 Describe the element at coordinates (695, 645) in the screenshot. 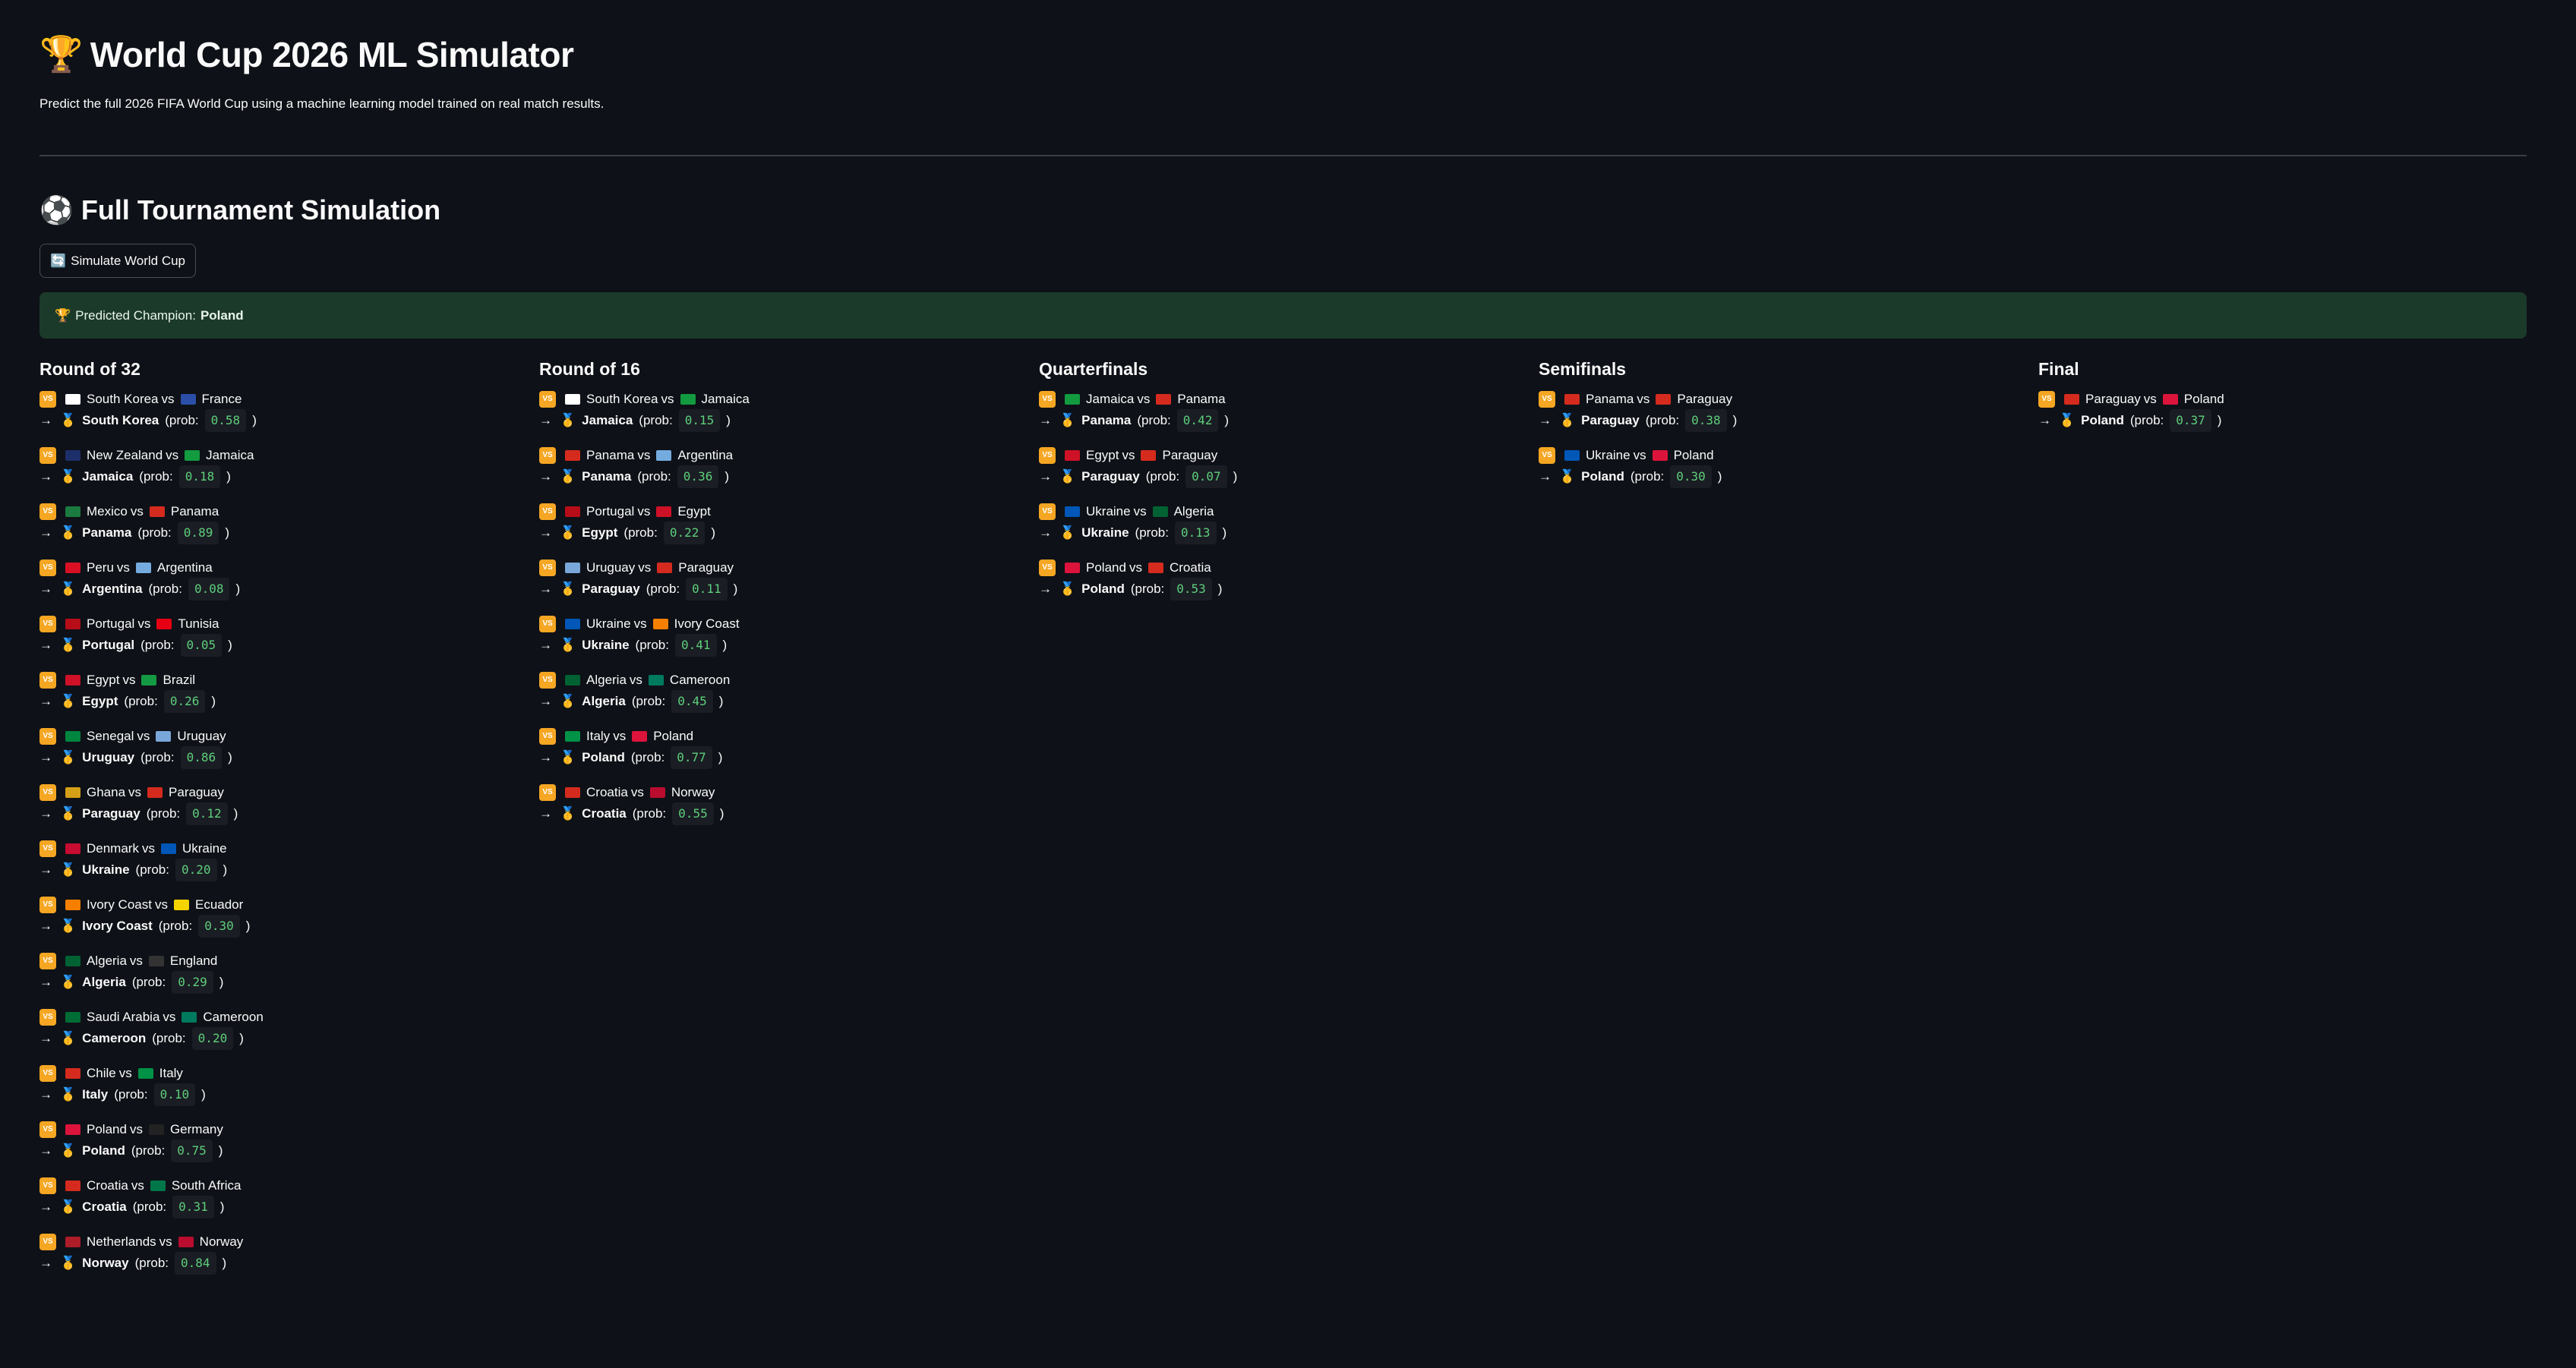

I see `prob-value: 0.41` at that location.